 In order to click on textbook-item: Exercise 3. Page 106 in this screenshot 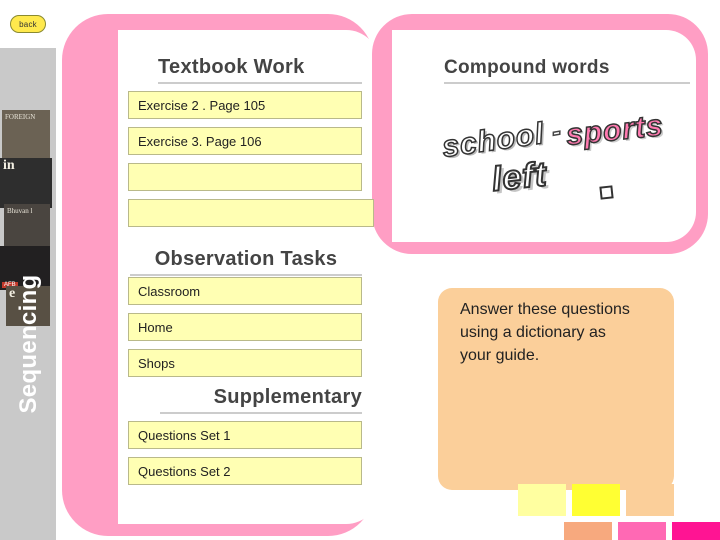, I will do `click(245, 141)`.